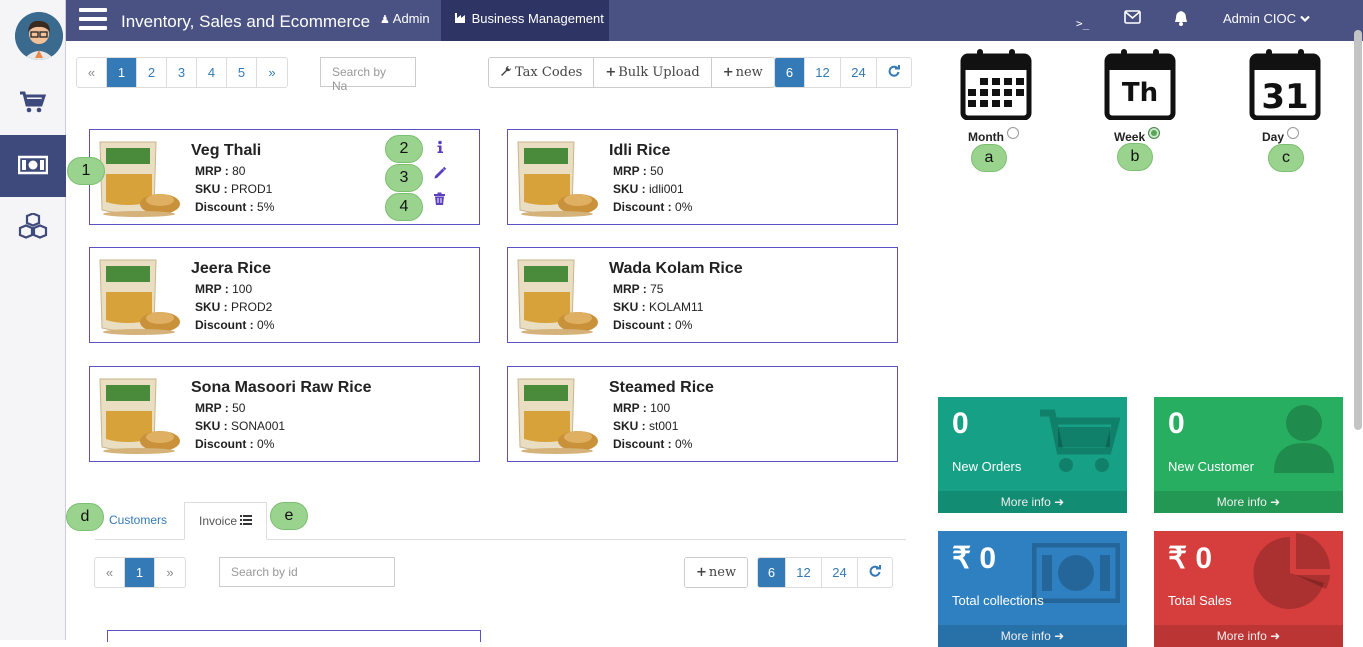  I want to click on product-sku: SKU : idli001, so click(648, 189).